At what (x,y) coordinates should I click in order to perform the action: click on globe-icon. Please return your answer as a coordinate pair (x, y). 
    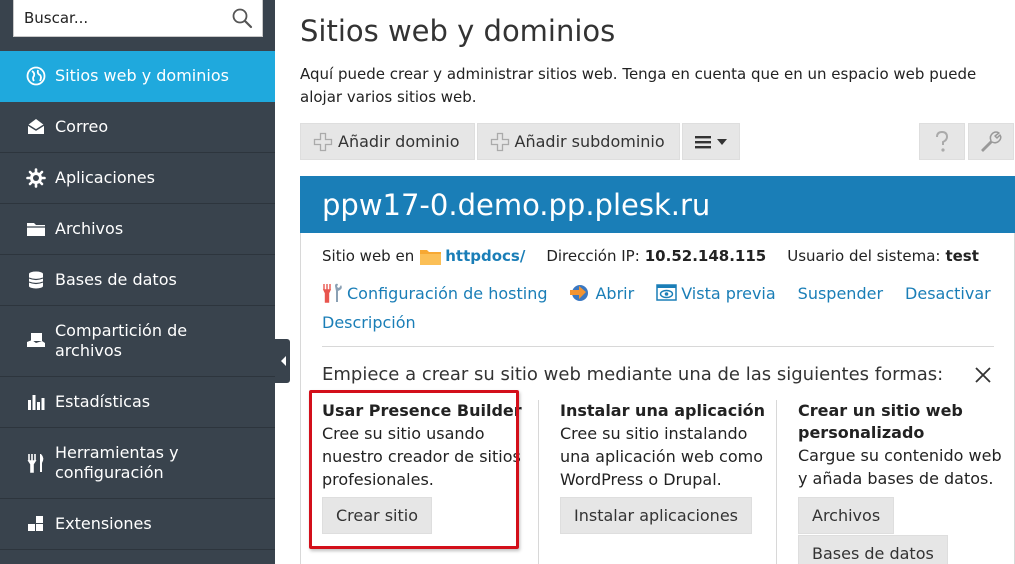
    Looking at the image, I should click on (36, 76).